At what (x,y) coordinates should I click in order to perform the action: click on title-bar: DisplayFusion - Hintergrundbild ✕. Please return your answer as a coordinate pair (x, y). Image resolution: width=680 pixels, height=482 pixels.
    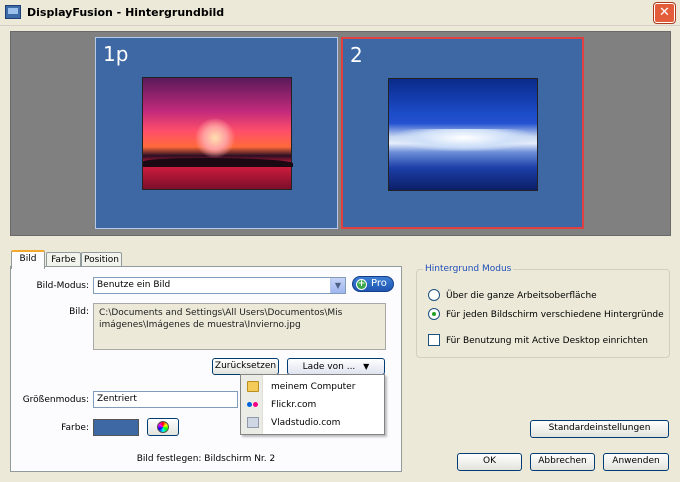
    Looking at the image, I should click on (340, 13).